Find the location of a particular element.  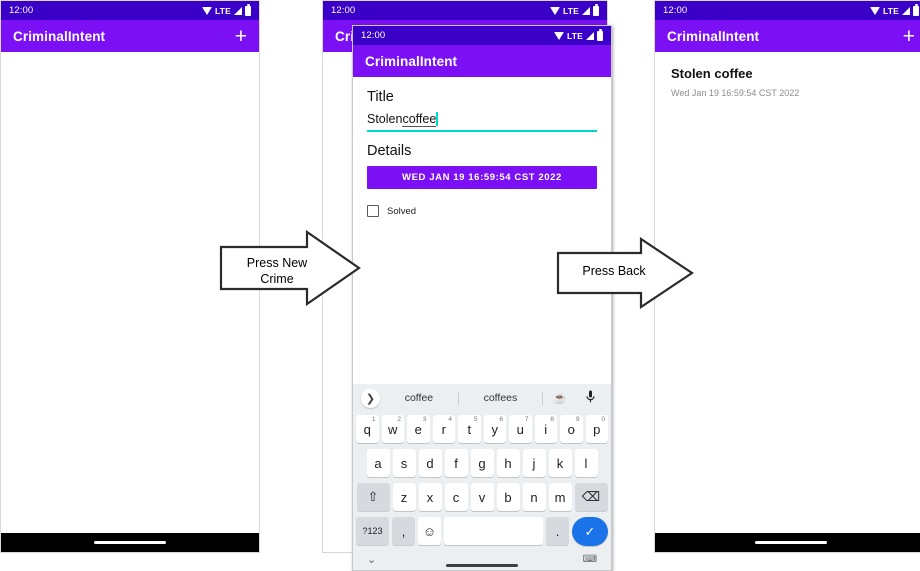

key-r: r4 is located at coordinates (443, 429).